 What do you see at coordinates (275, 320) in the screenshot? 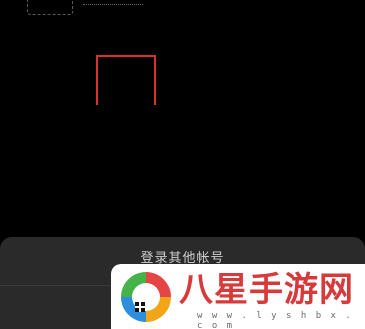
I see `watermark-url: w w w . l y s h b x . c o m` at bounding box center [275, 320].